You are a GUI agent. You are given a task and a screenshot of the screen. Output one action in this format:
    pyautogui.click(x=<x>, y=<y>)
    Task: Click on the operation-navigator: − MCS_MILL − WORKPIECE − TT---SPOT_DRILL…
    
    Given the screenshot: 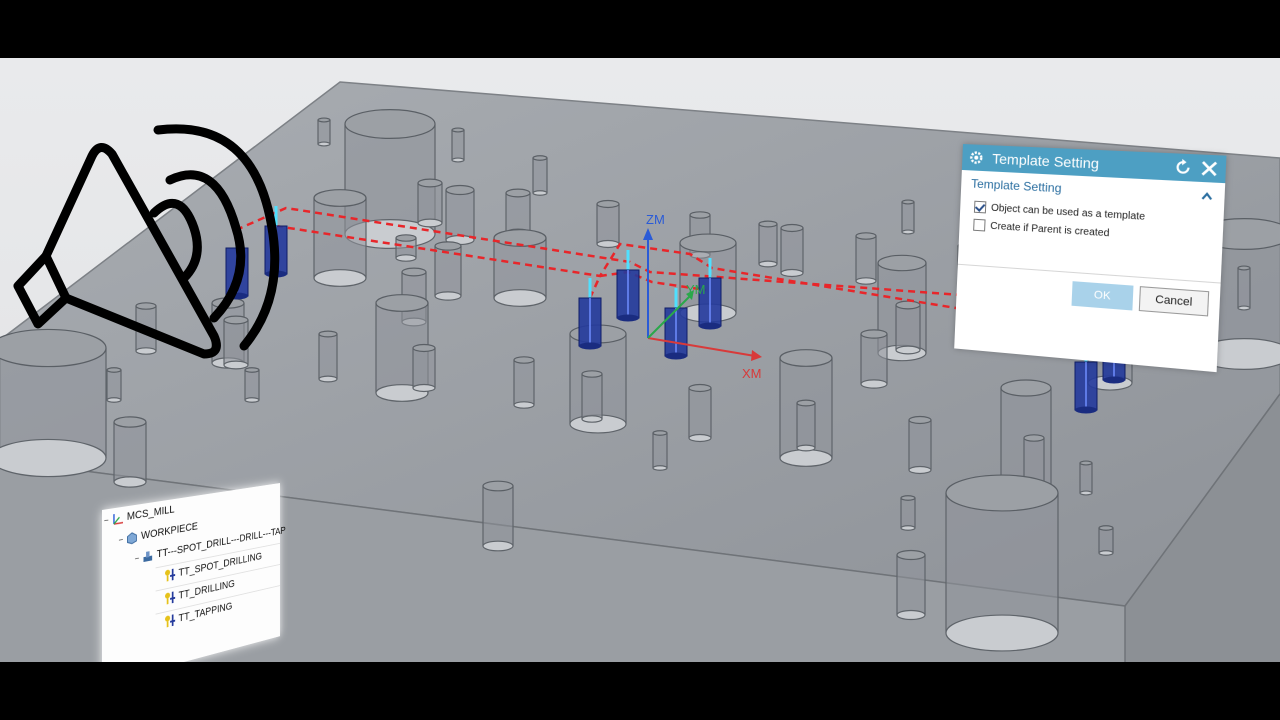 What is the action you would take?
    pyautogui.click(x=194, y=572)
    